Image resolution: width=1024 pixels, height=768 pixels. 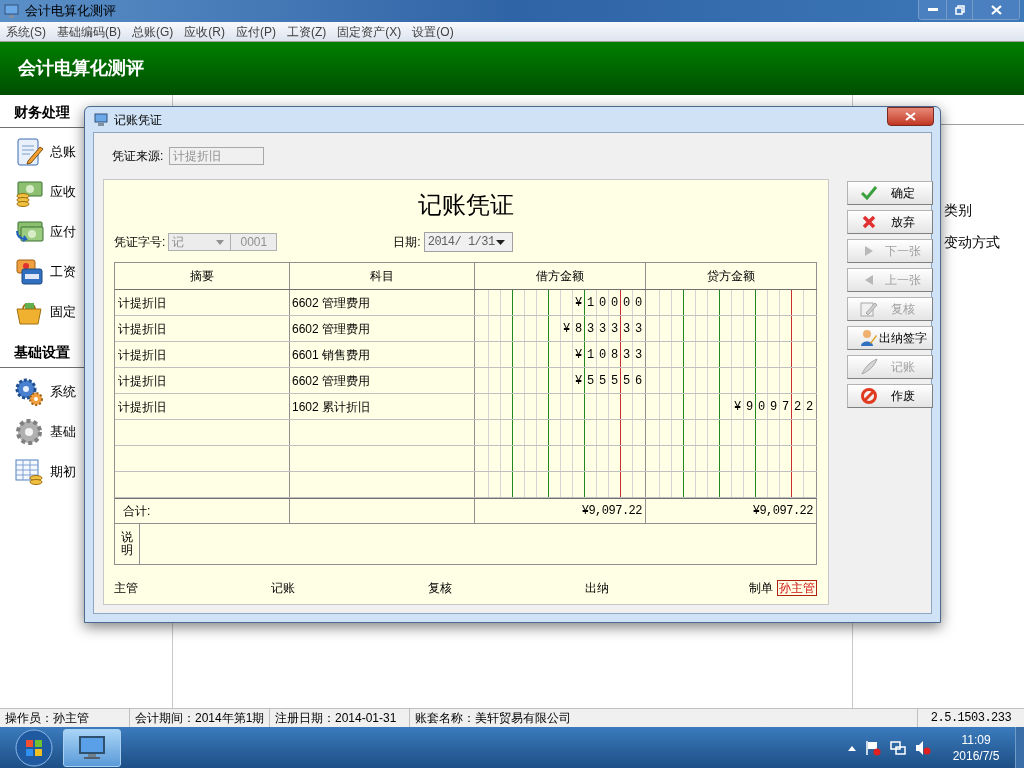 What do you see at coordinates (869, 367) in the screenshot?
I see `quill-icon` at bounding box center [869, 367].